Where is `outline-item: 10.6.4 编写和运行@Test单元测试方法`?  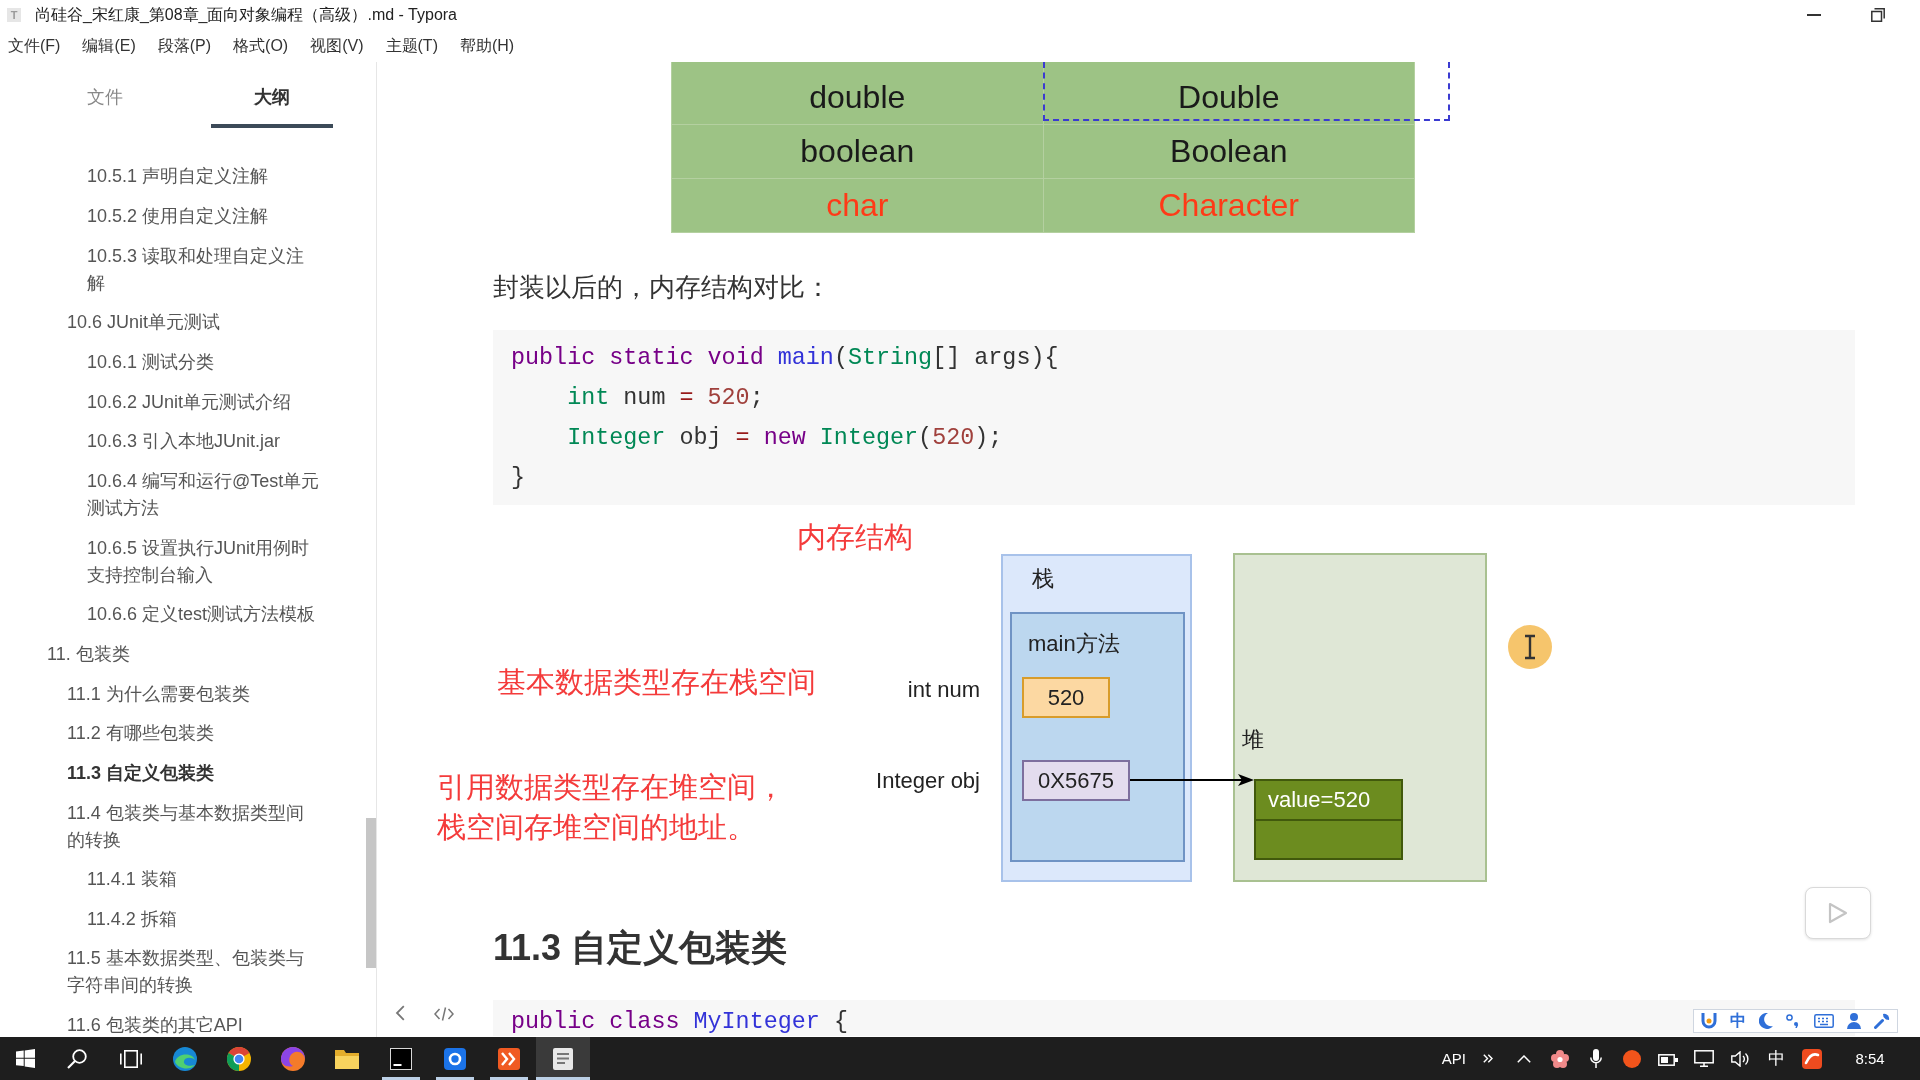 outline-item: 10.6.4 编写和运行@Test单元测试方法 is located at coordinates (182, 495).